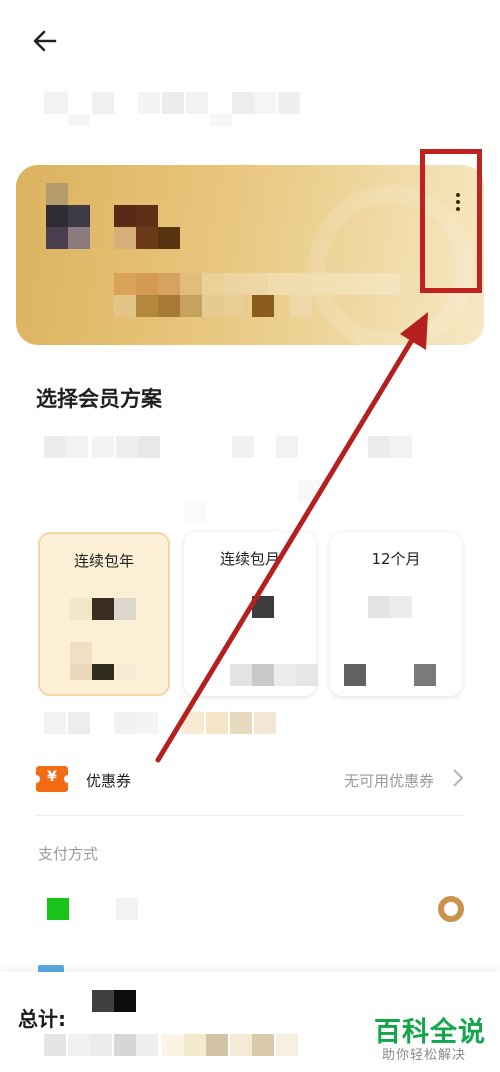  What do you see at coordinates (127, 909) in the screenshot?
I see `pixelated-payment-name` at bounding box center [127, 909].